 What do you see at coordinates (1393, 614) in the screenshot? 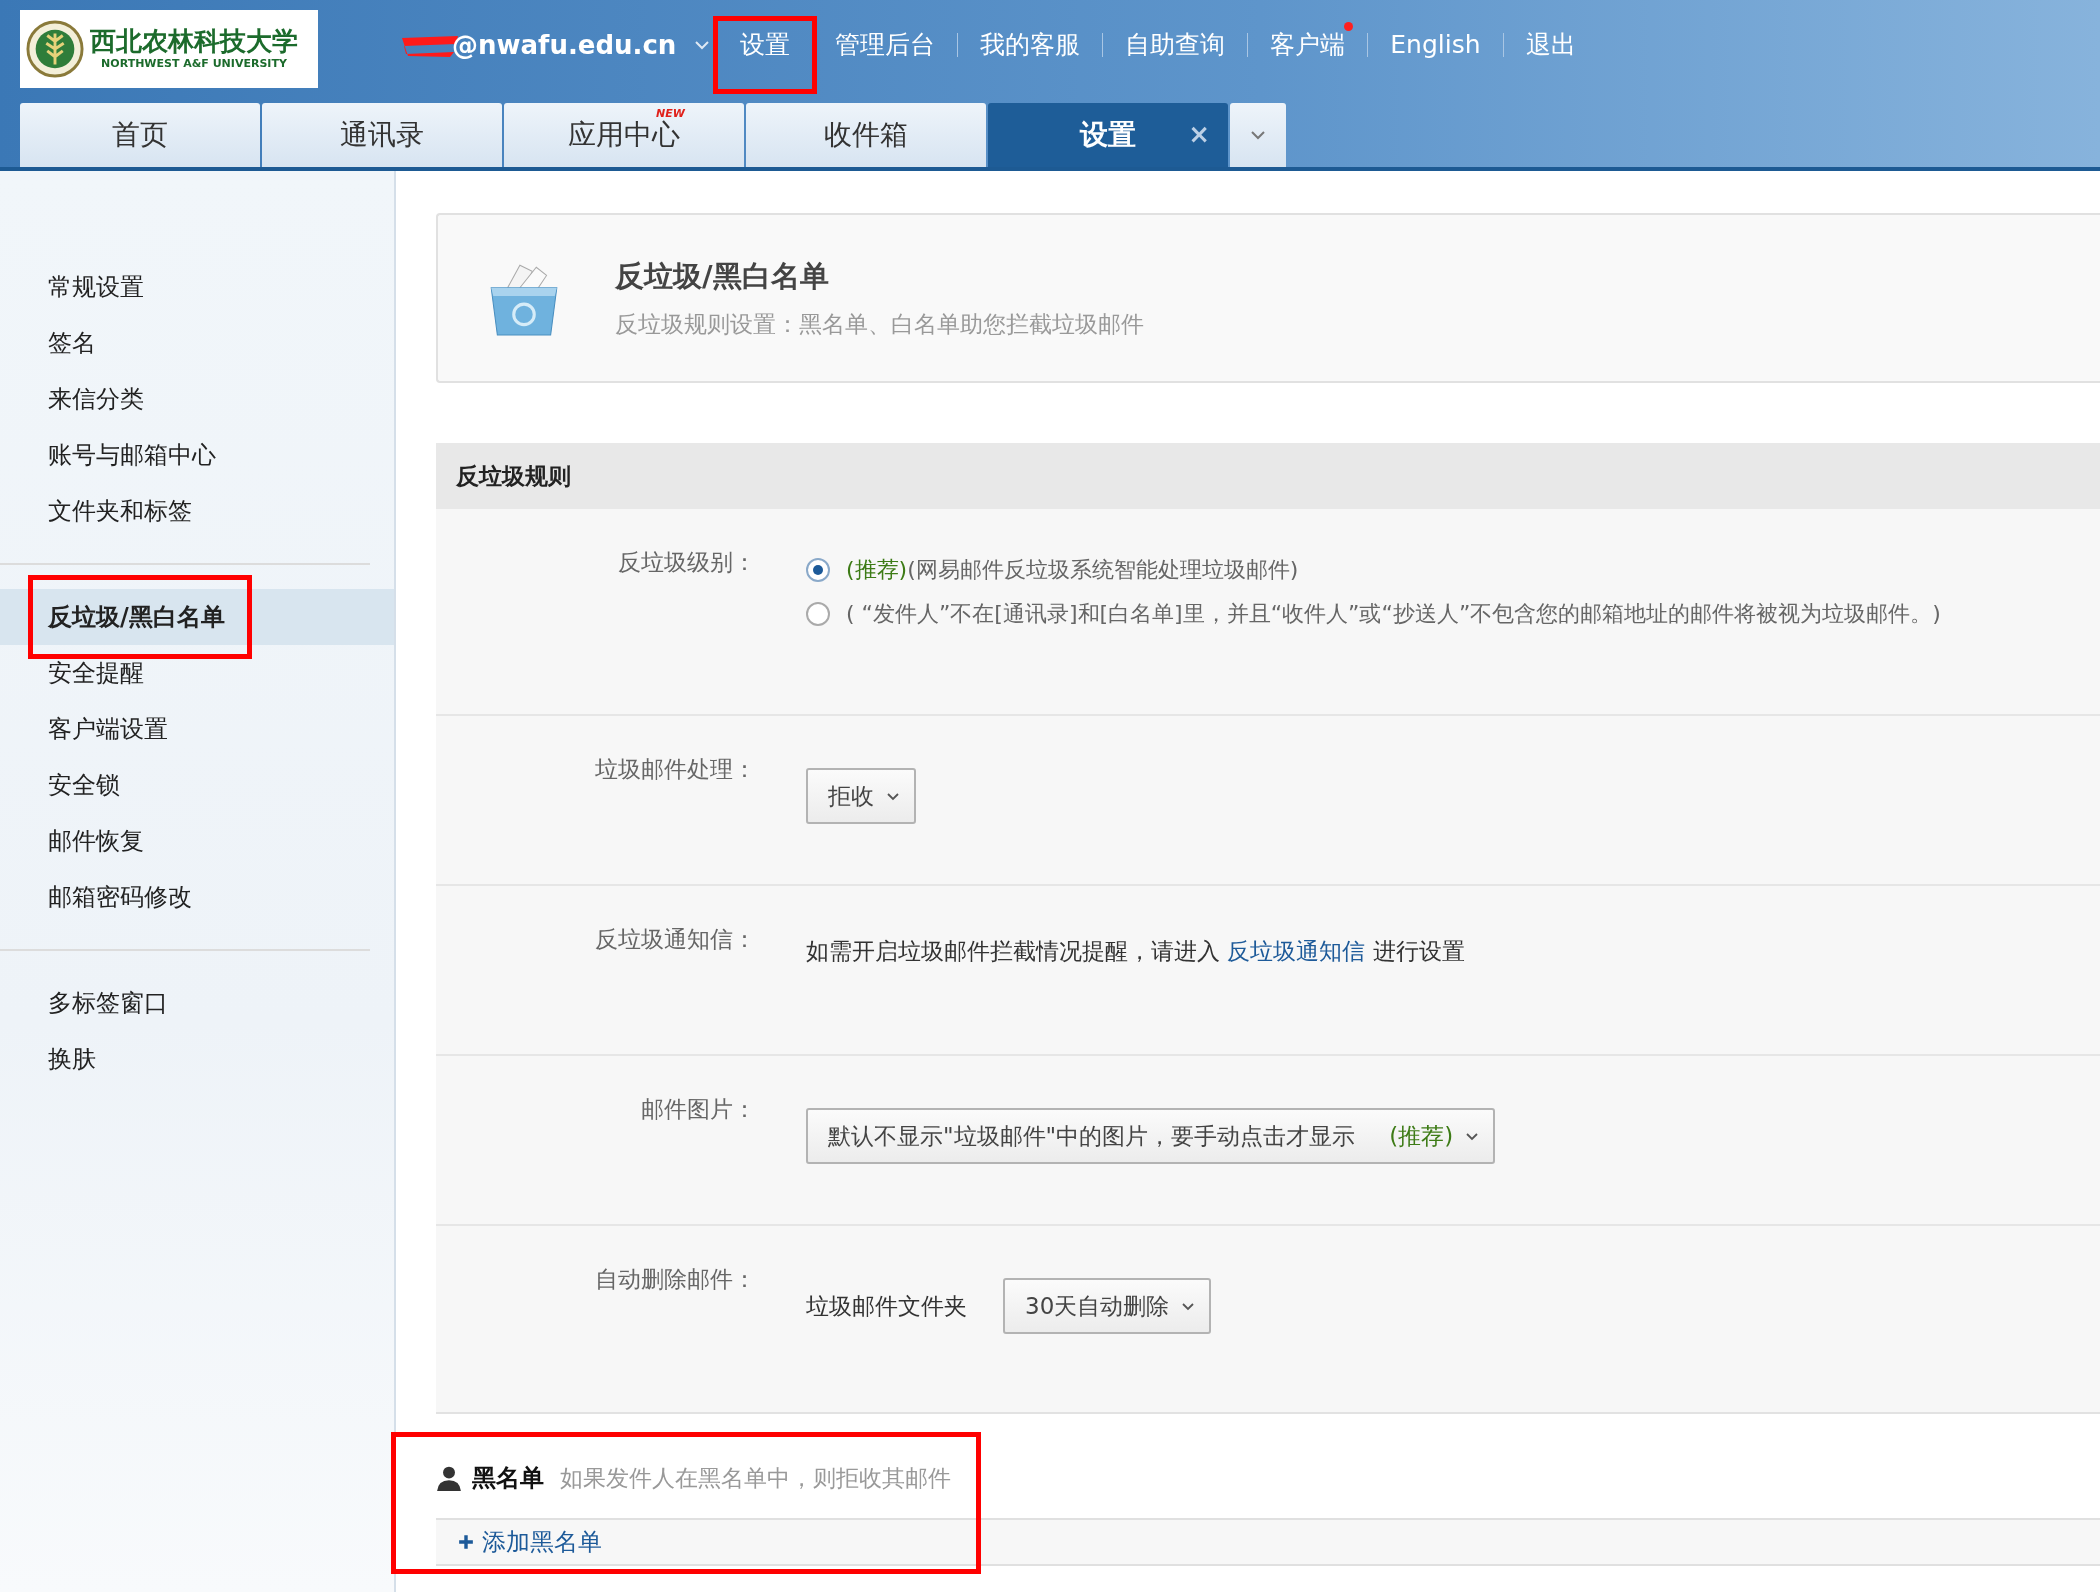
I see `radio-label: ( “发件人”不在[通讯录]和[白名单]里，并且“收件人”或“抄送人”不包含您的邮箱地址的邮件将被视为垃圾邮件。)` at bounding box center [1393, 614].